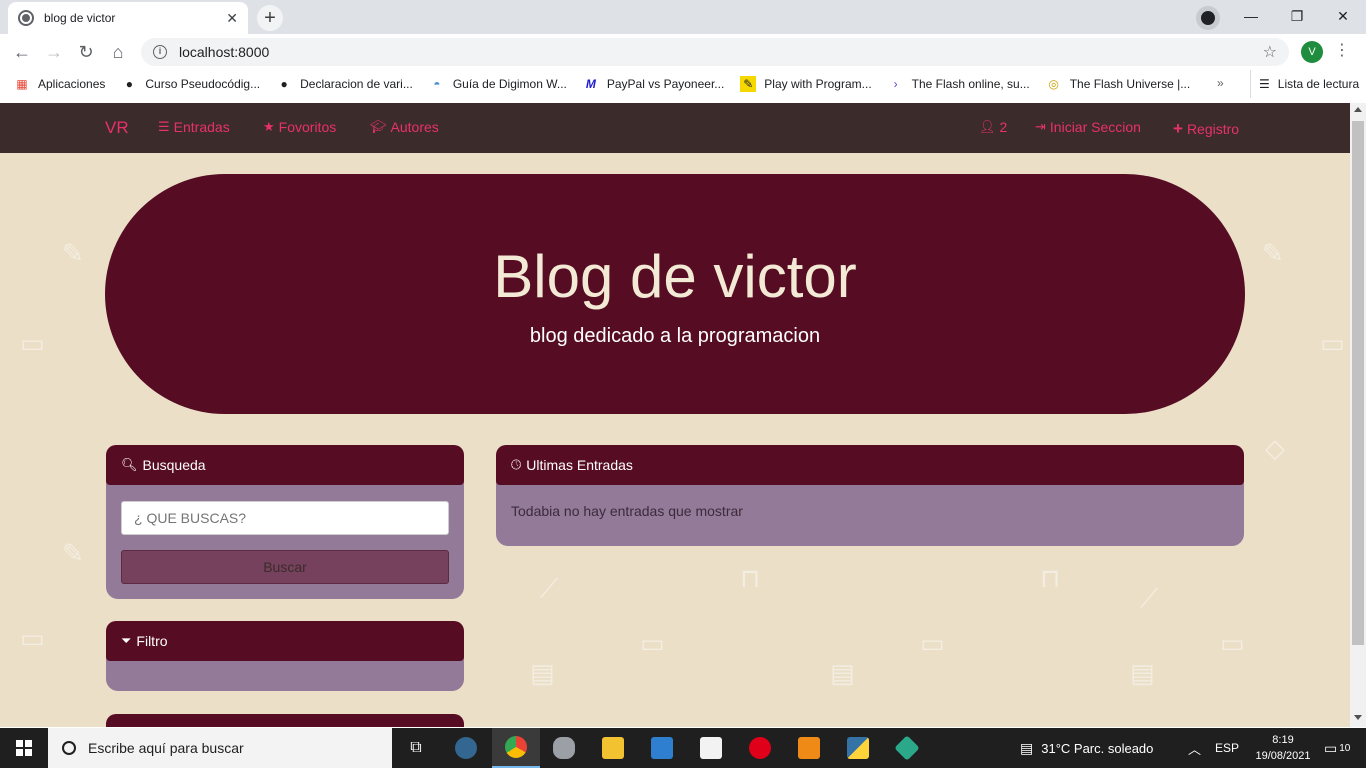  What do you see at coordinates (516, 464) in the screenshot?
I see `clock-icon: 🕓︎` at bounding box center [516, 464].